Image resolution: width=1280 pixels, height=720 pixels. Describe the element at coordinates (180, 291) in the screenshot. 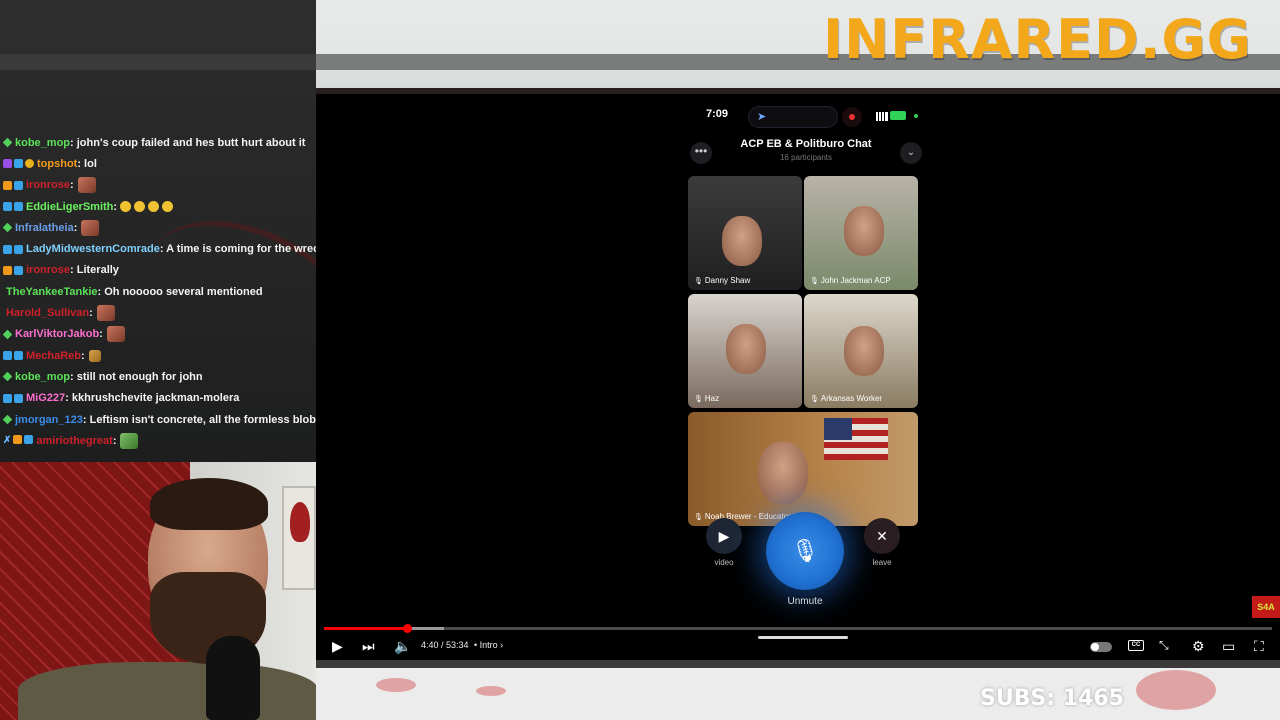

I see `chat-text: : Oh nooooo several mentioned` at that location.